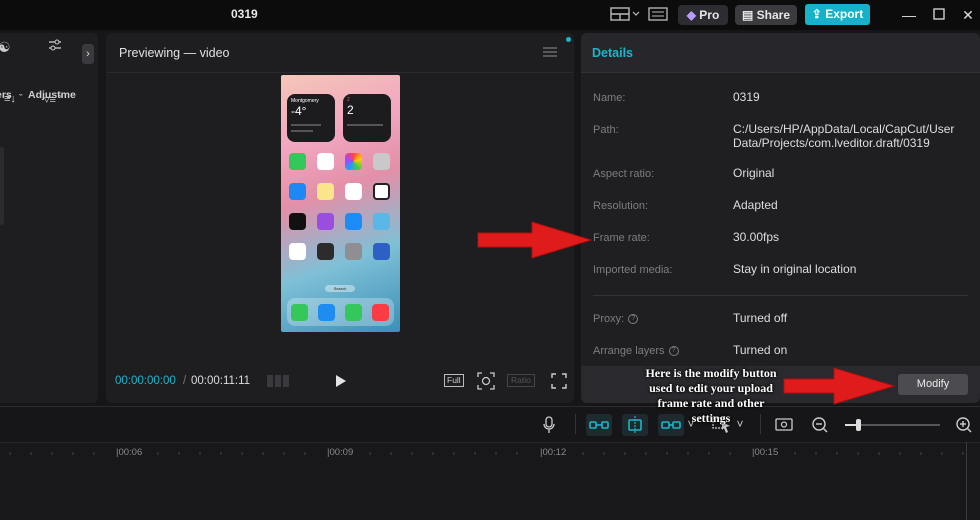  I want to click on photos-icon, so click(353, 161).